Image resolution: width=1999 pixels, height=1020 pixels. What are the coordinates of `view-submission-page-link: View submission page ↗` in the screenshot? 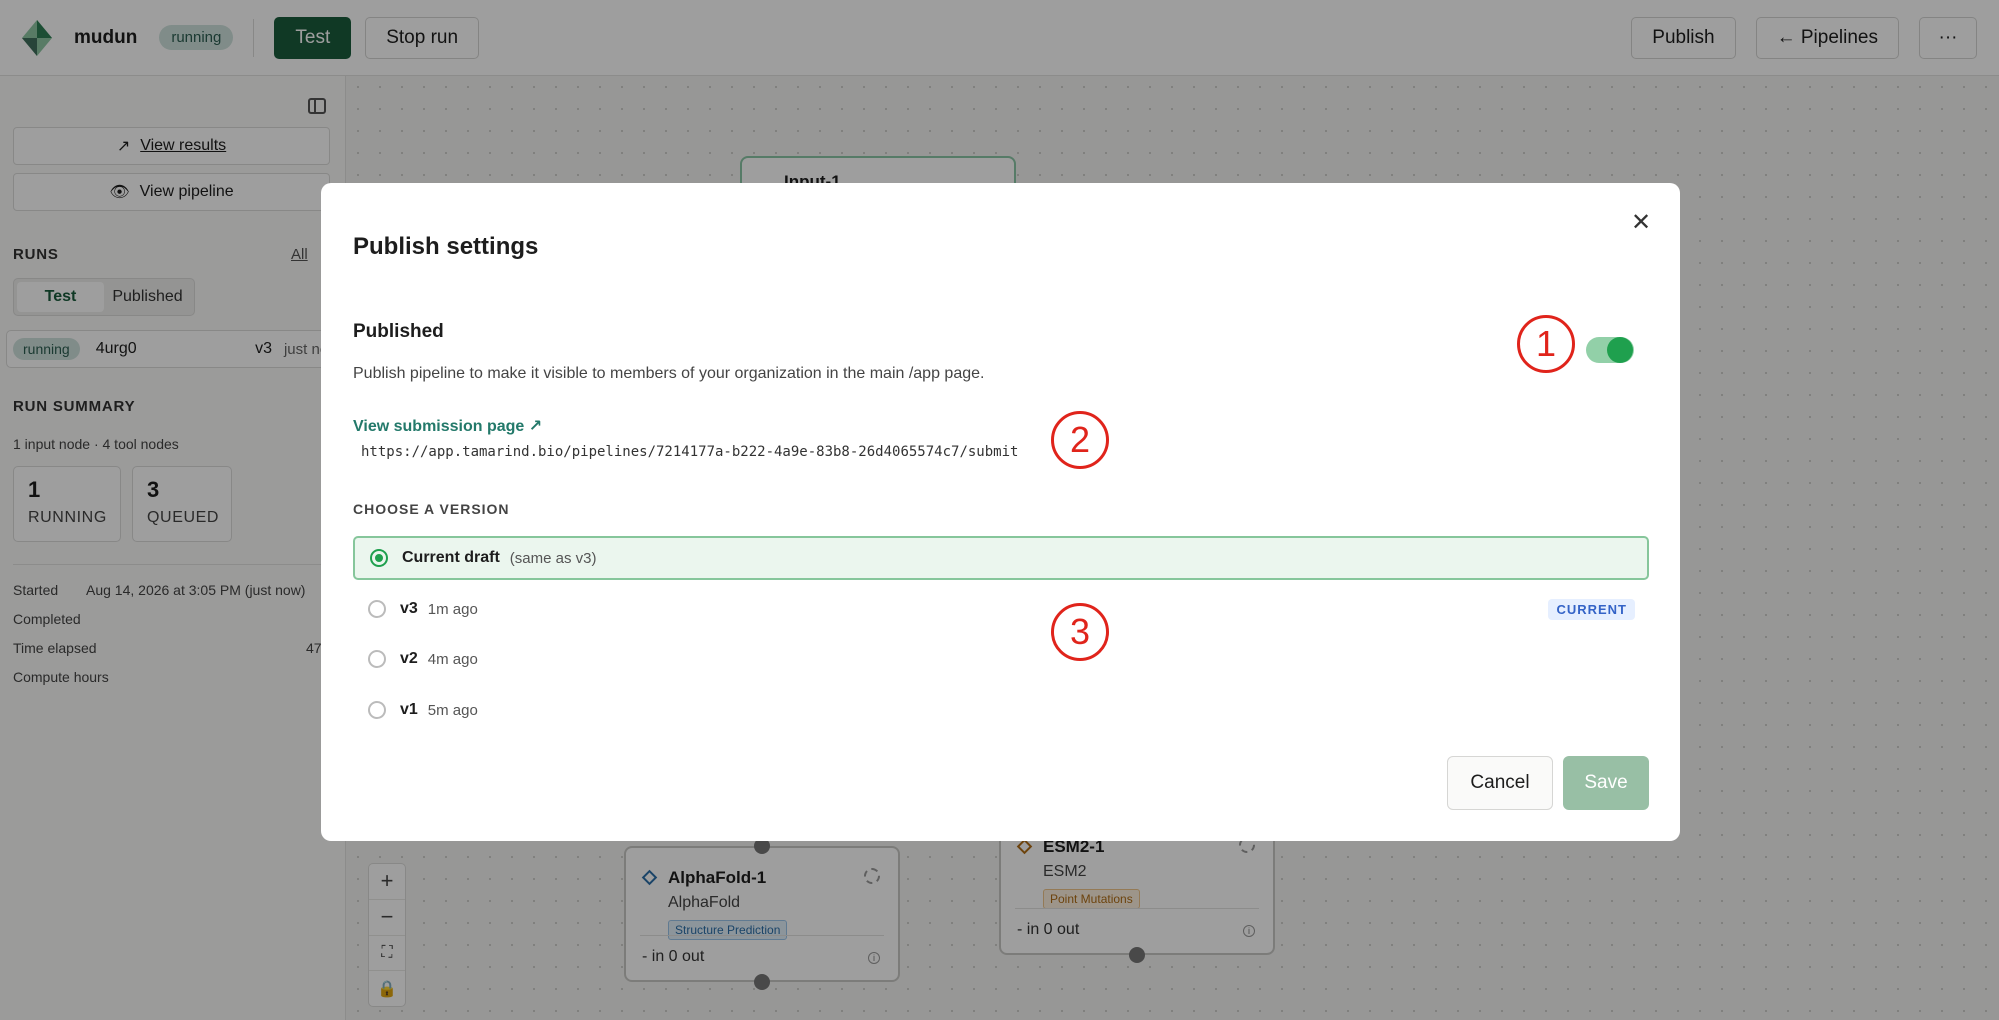 It's located at (447, 426).